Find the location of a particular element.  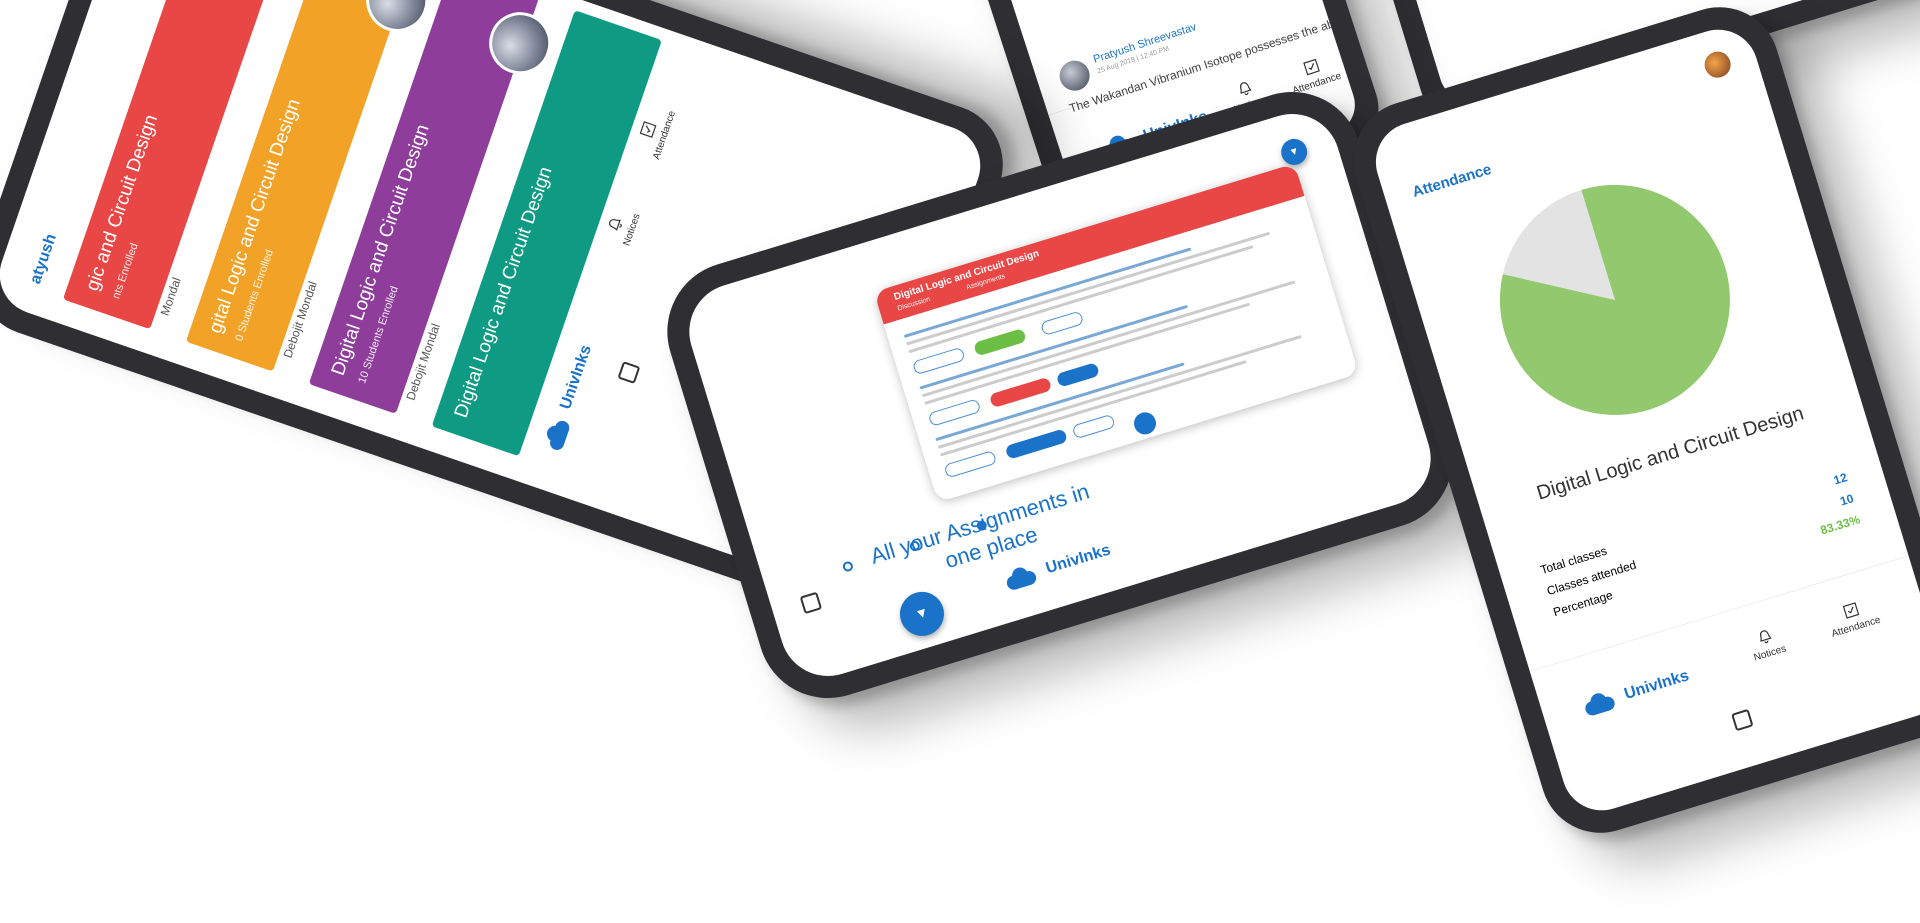

nav-attendance: Attendance is located at coordinates (1853, 618).